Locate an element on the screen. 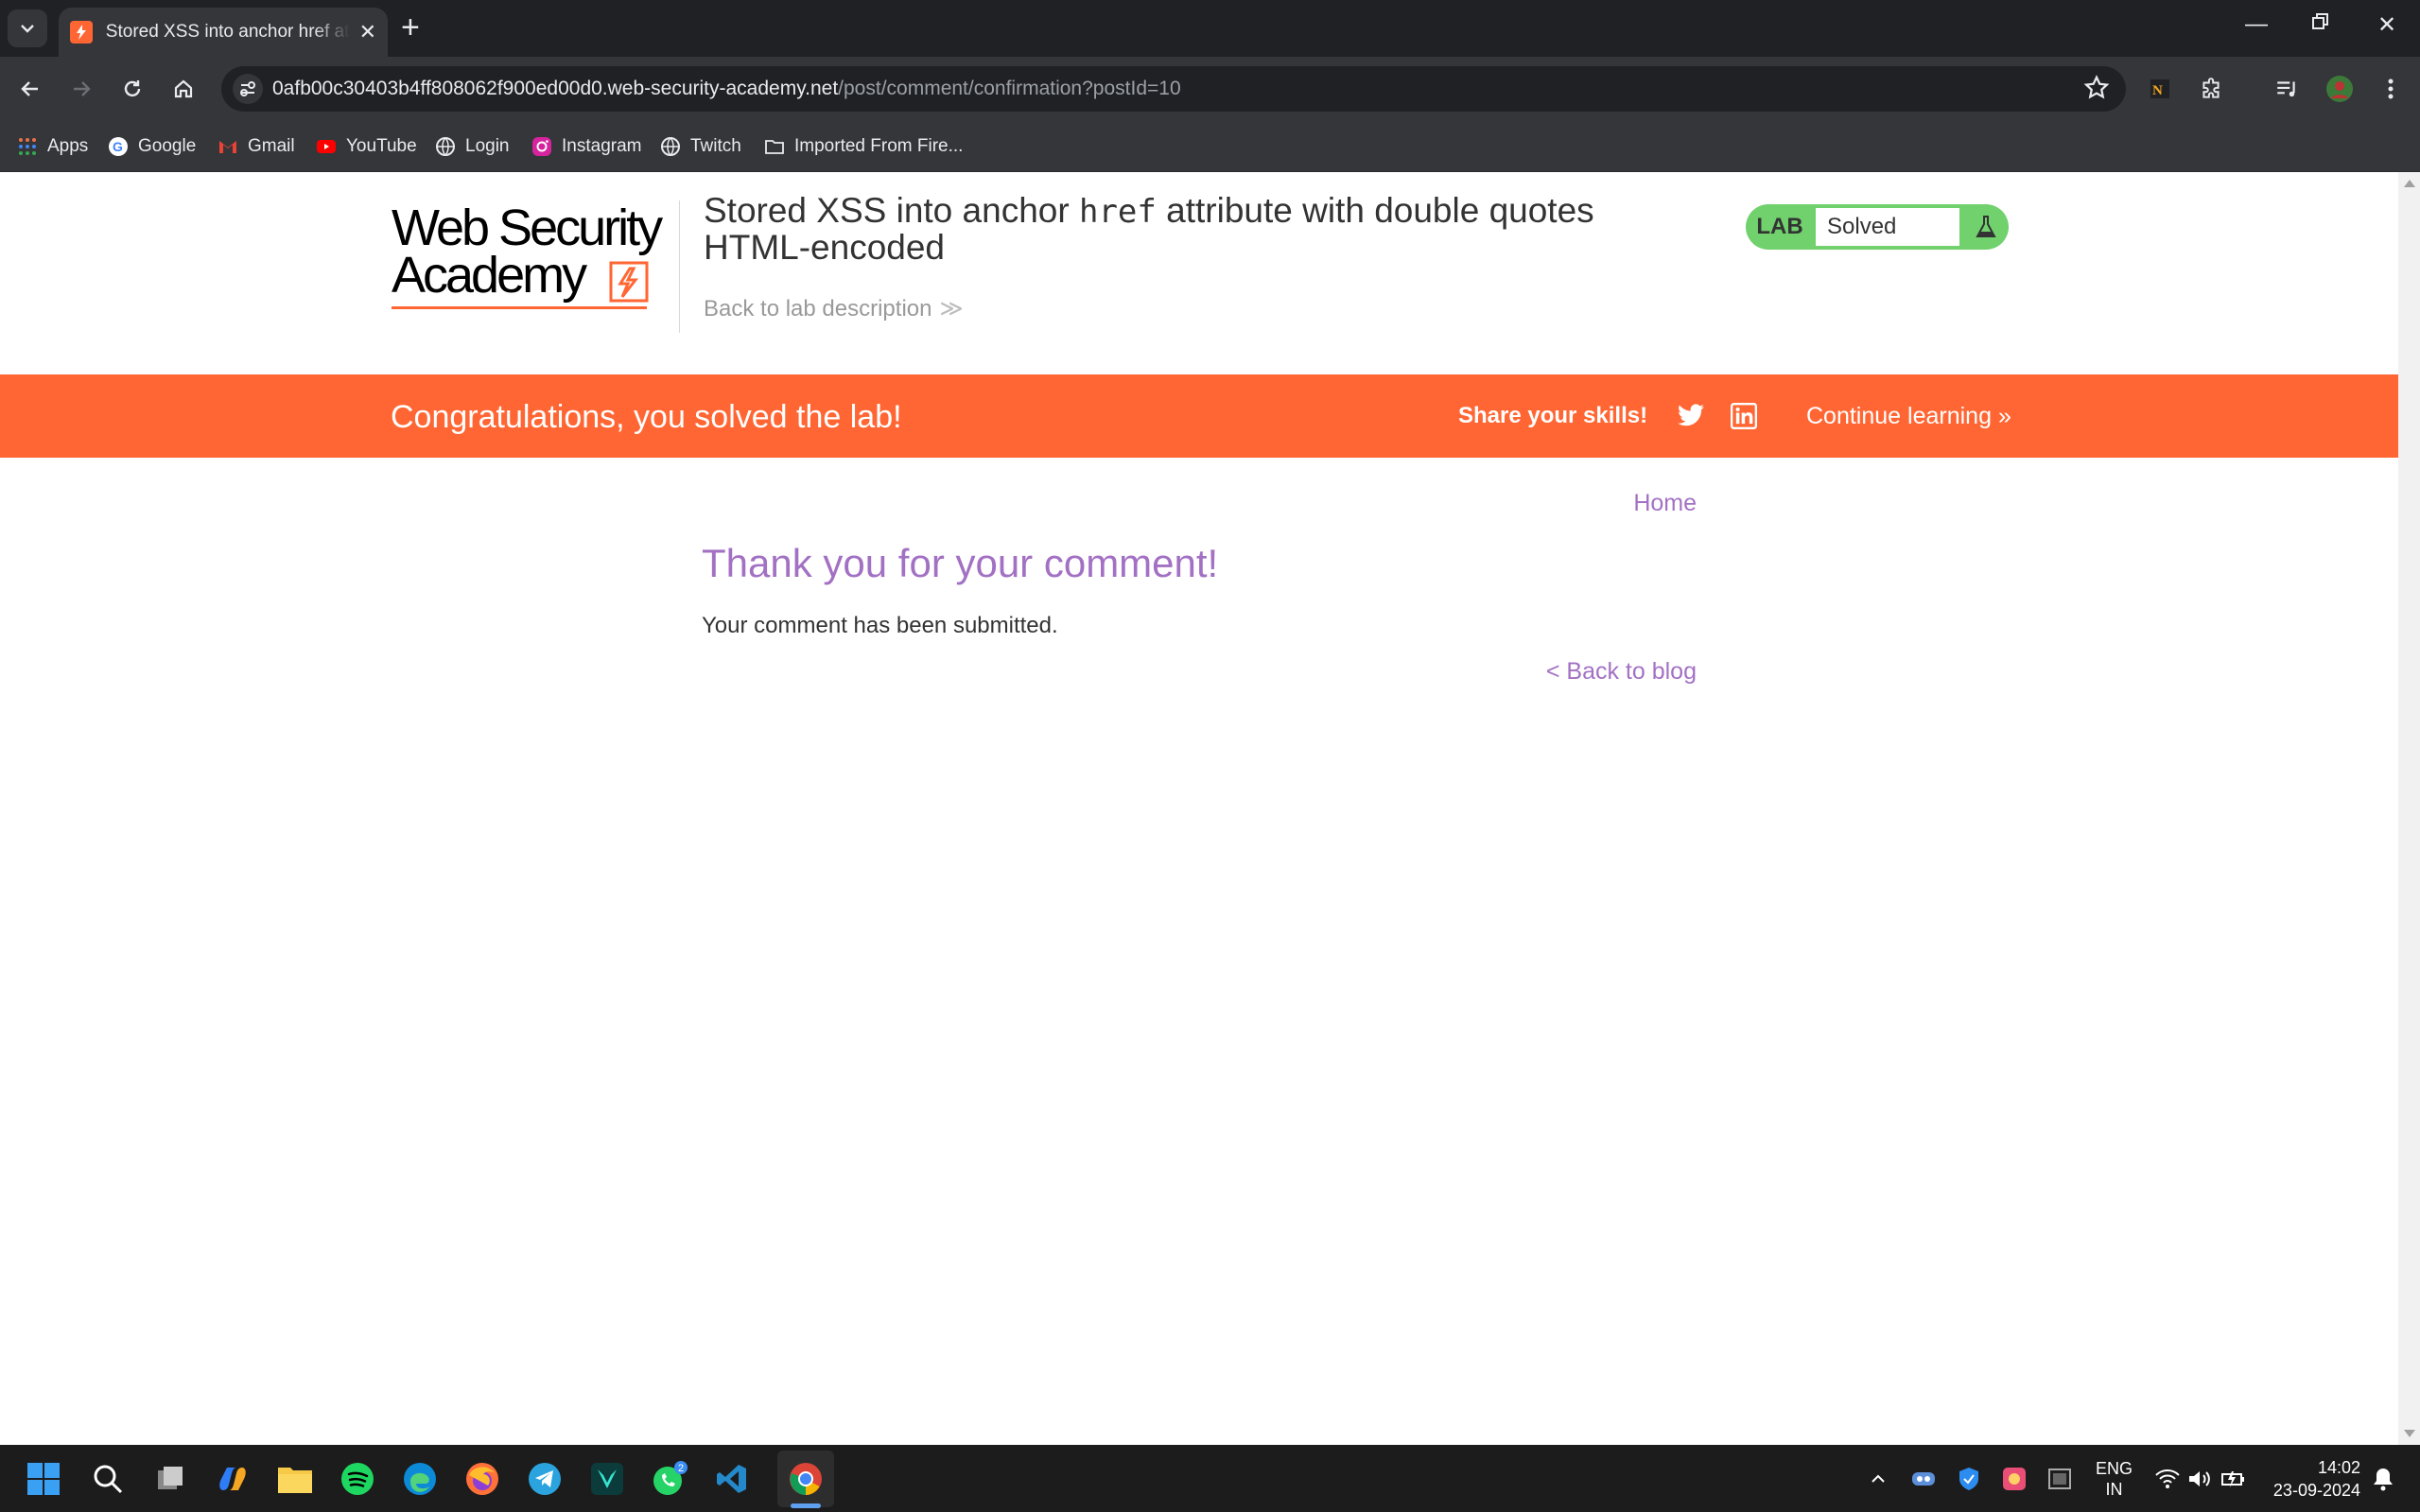 Image resolution: width=2420 pixels, height=1512 pixels. security-shield-icon is located at coordinates (1969, 1479).